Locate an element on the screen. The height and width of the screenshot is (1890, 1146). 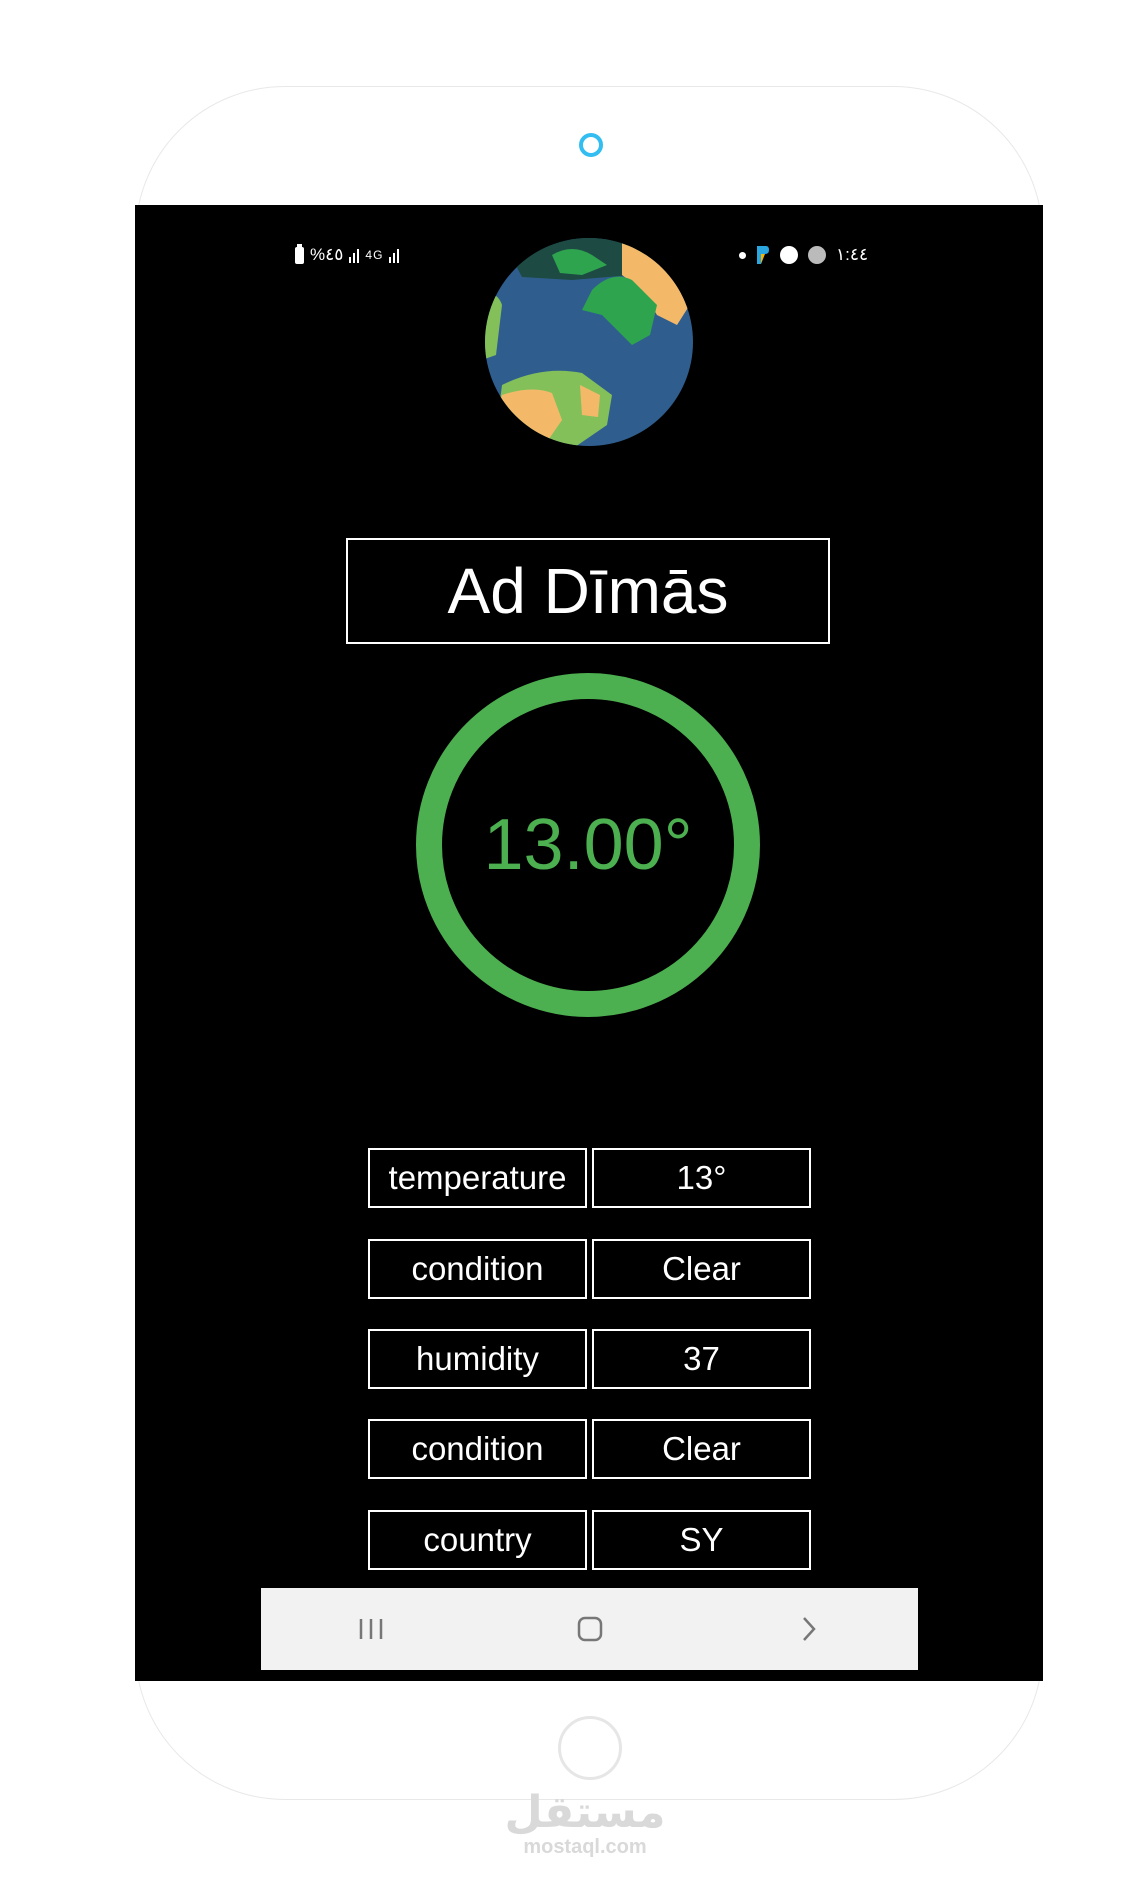
temperature-value: 13.00° is located at coordinates (588, 845).